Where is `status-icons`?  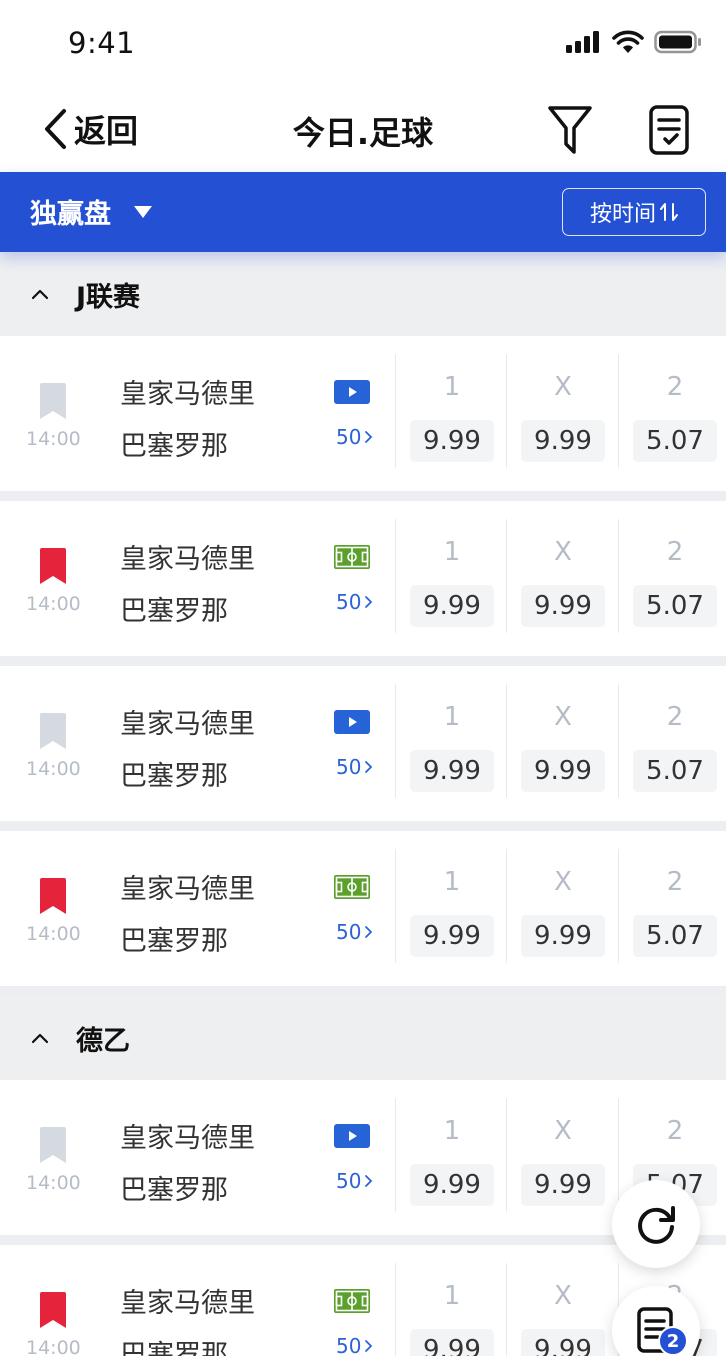
status-icons is located at coordinates (634, 42).